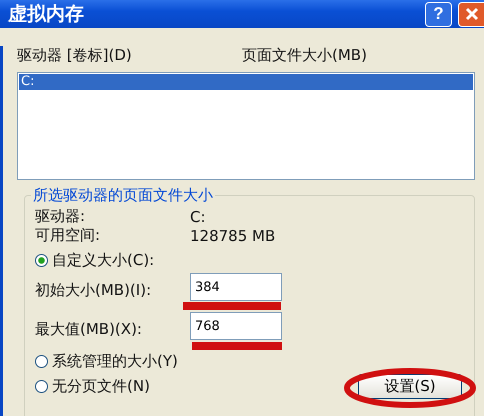  What do you see at coordinates (236, 287) in the screenshot?
I see `input-field: 384` at bounding box center [236, 287].